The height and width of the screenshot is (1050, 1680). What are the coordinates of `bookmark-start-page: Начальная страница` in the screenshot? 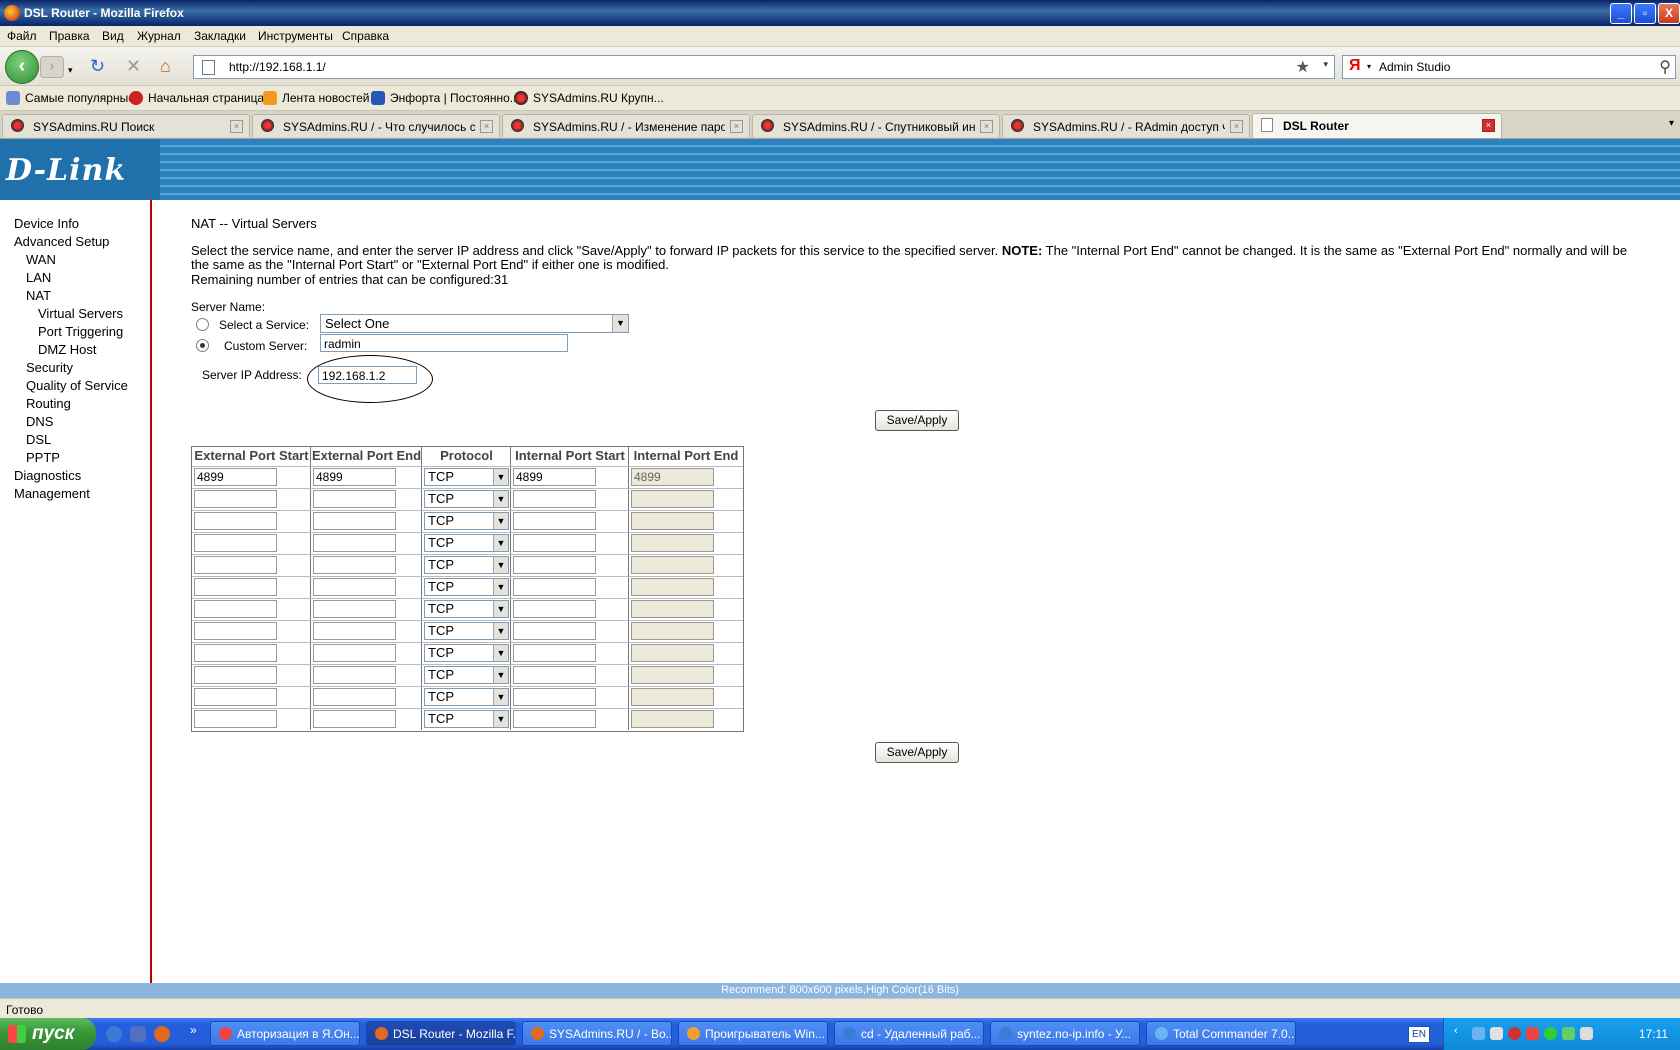 It's located at (196, 98).